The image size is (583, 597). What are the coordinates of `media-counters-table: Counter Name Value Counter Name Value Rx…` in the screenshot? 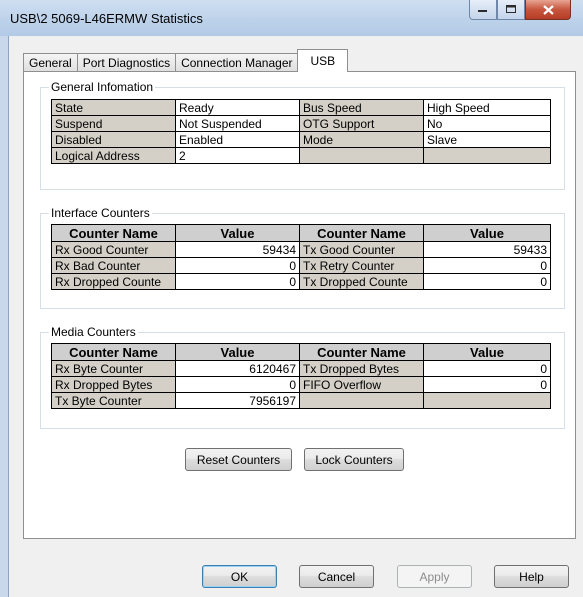 It's located at (301, 376).